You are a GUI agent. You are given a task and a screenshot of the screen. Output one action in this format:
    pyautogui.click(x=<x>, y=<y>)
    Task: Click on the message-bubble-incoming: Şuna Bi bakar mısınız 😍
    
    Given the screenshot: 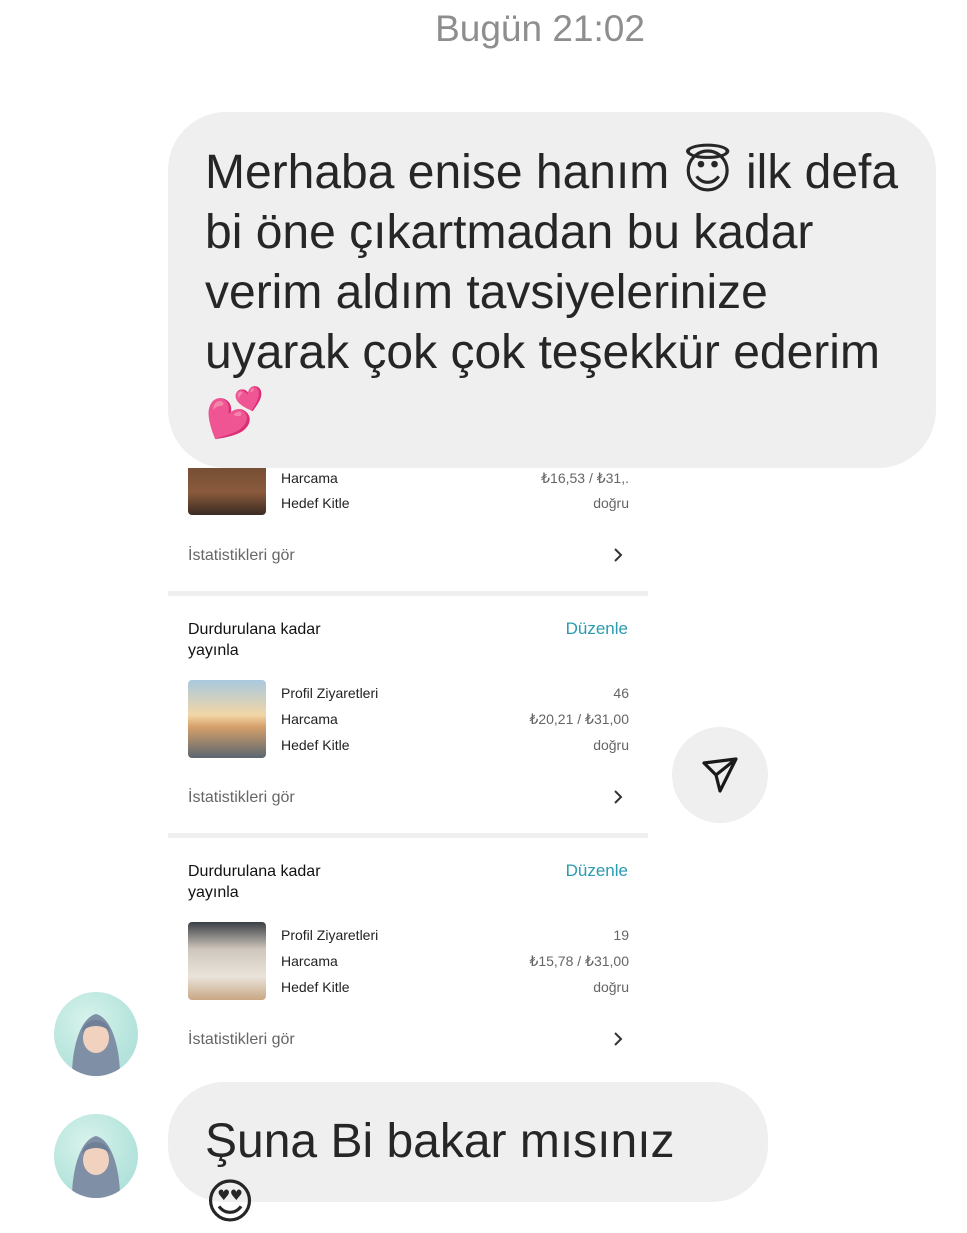 What is the action you would take?
    pyautogui.click(x=468, y=1156)
    